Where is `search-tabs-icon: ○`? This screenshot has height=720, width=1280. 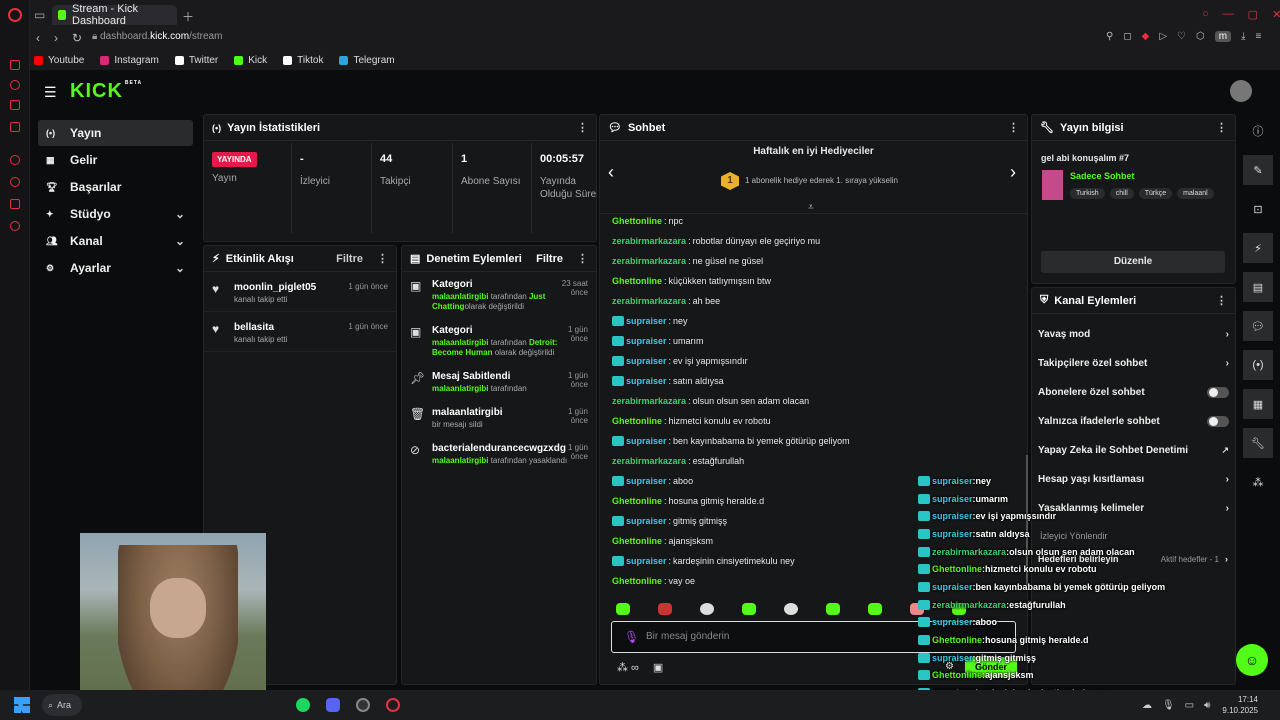
search-tabs-icon: ○ is located at coordinates (1205, 14).